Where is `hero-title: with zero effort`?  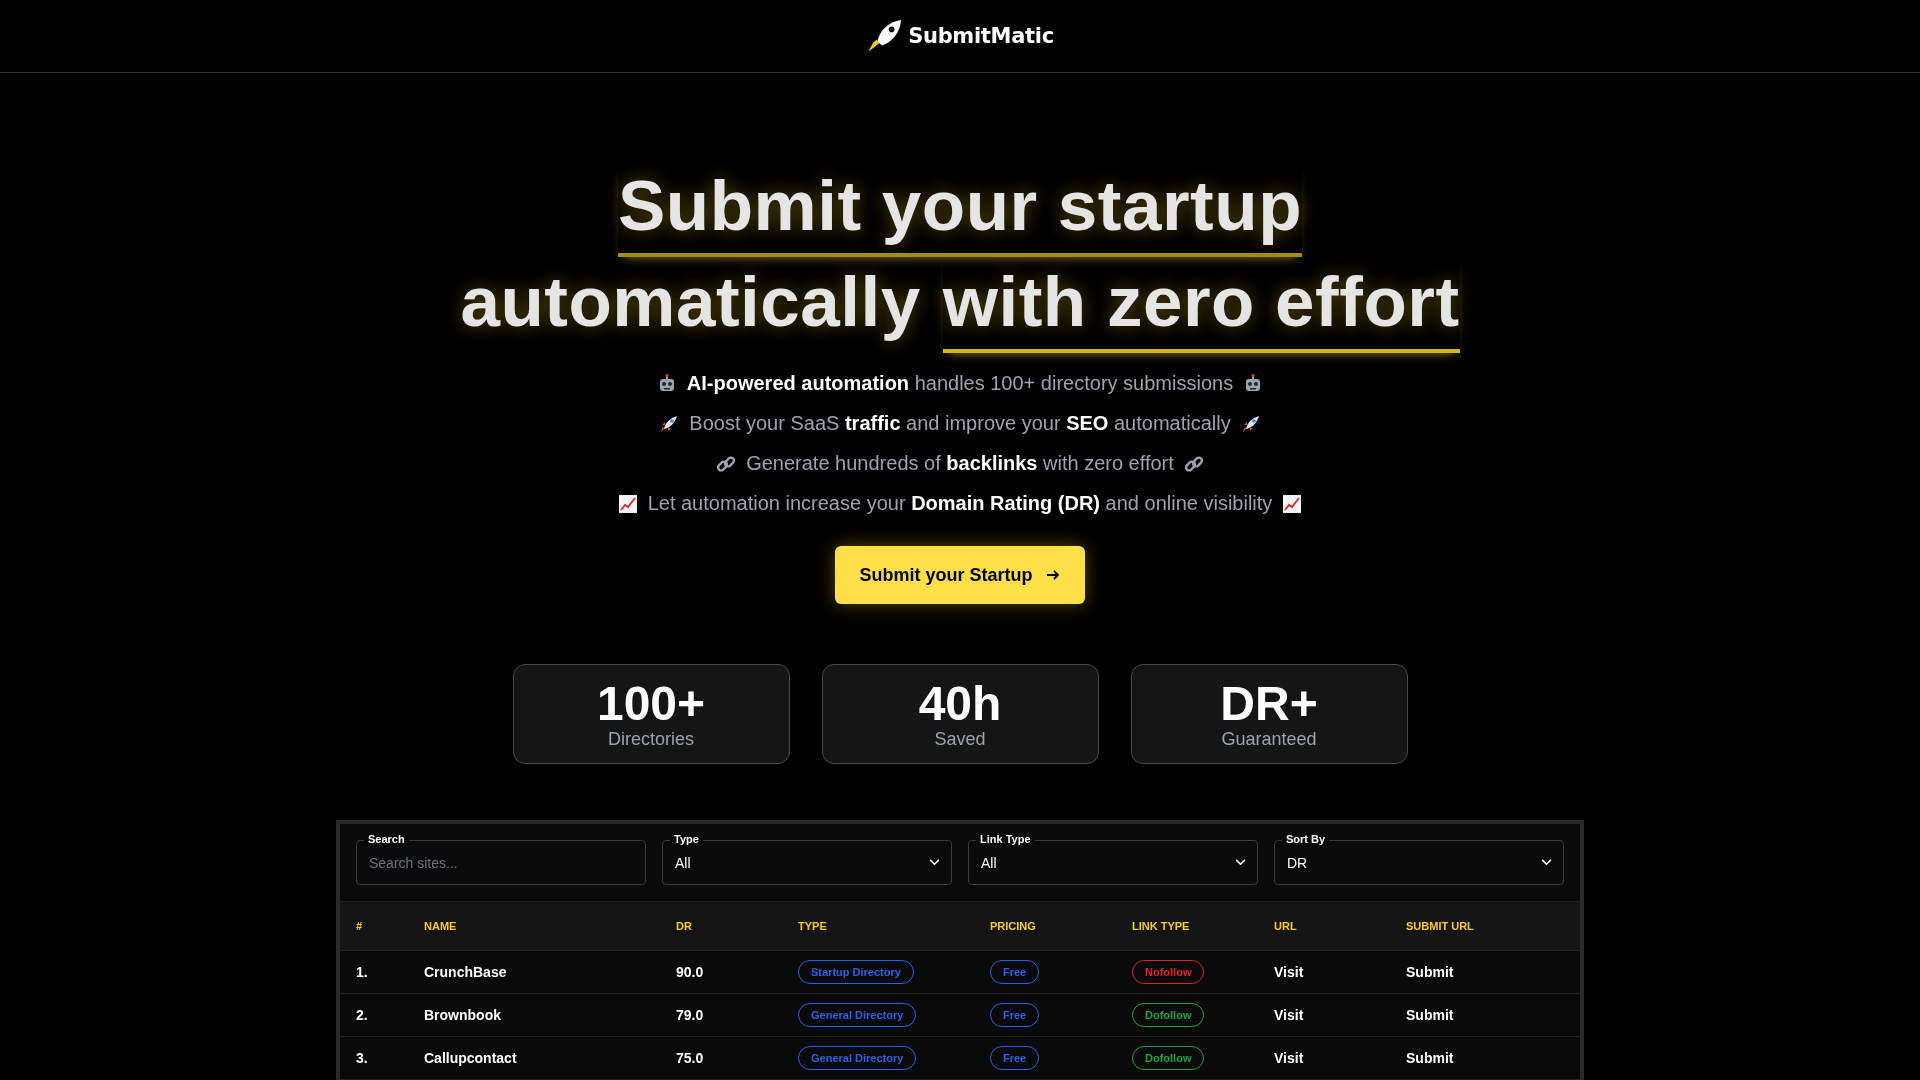
hero-title: with zero effort is located at coordinates (1201, 305).